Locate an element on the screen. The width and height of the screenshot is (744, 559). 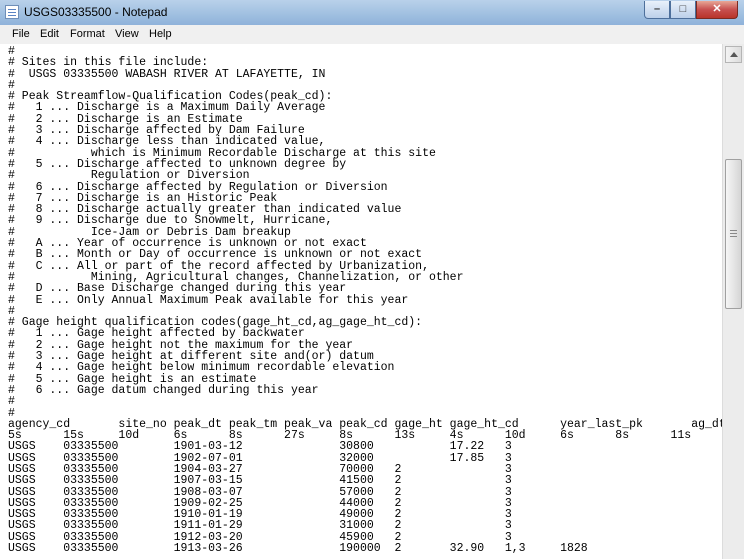
notepad-icon is located at coordinates (12, 12).